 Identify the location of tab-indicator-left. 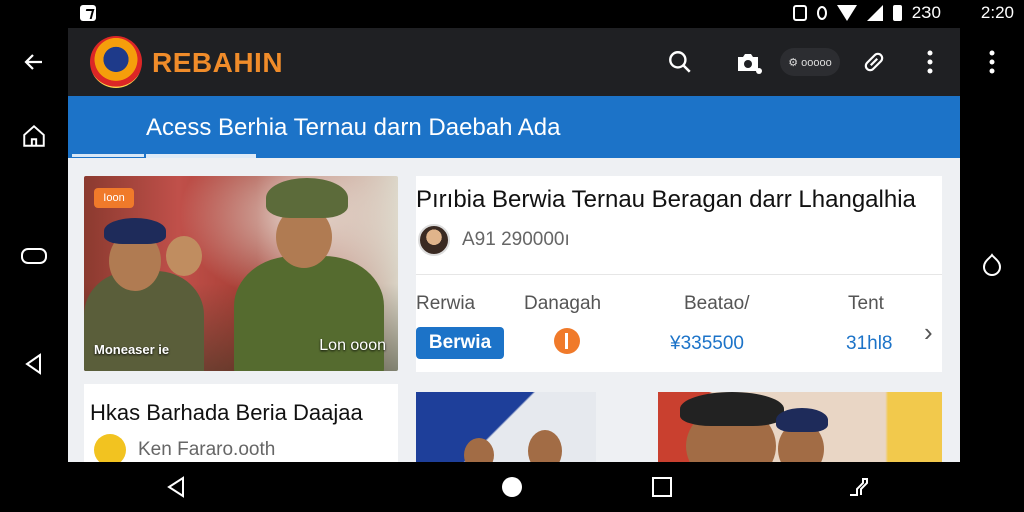
(108, 155).